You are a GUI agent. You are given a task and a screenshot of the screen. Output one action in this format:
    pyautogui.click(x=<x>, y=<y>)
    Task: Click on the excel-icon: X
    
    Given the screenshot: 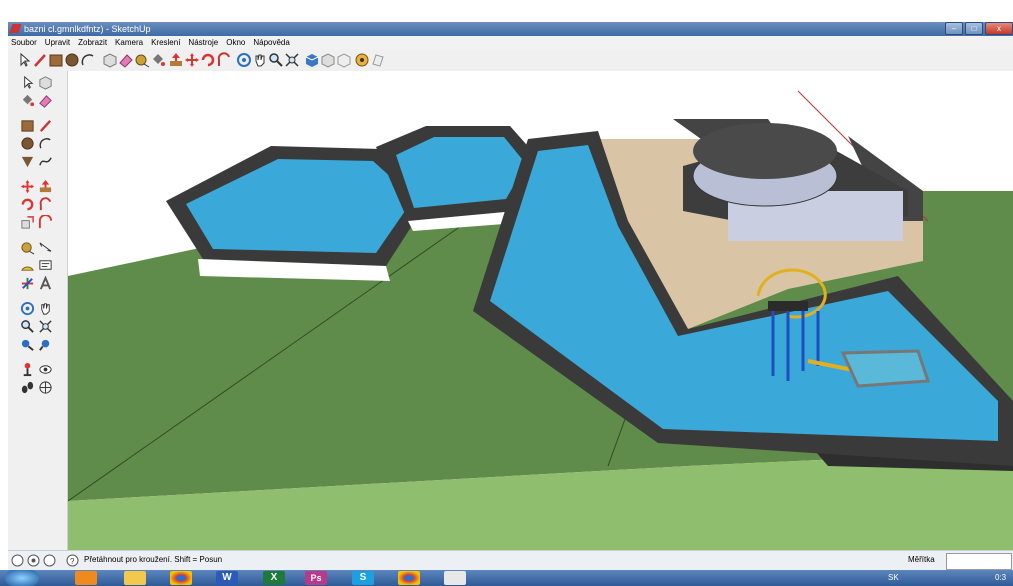 What is the action you would take?
    pyautogui.click(x=274, y=578)
    